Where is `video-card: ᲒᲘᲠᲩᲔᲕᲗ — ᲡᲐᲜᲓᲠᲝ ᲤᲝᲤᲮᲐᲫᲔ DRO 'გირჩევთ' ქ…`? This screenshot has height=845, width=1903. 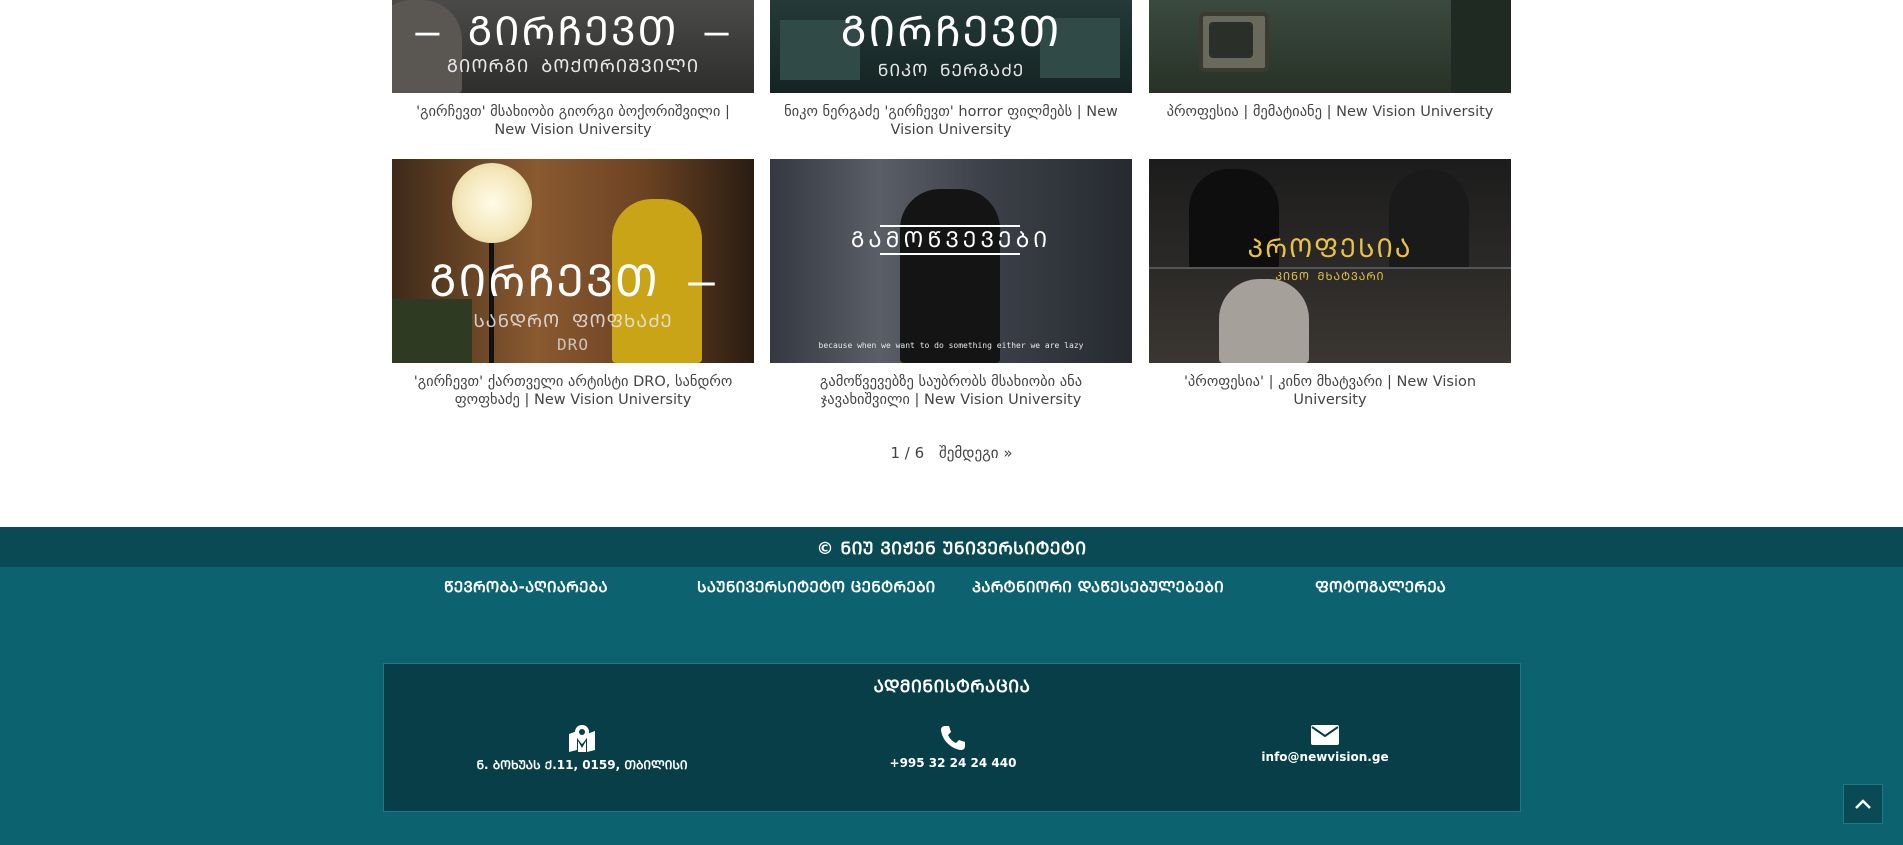 video-card: ᲒᲘᲠᲩᲔᲕᲗ — ᲡᲐᲜᲓᲠᲝ ᲤᲝᲤᲮᲐᲫᲔ DRO 'გირჩევთ' ქ… is located at coordinates (573, 284).